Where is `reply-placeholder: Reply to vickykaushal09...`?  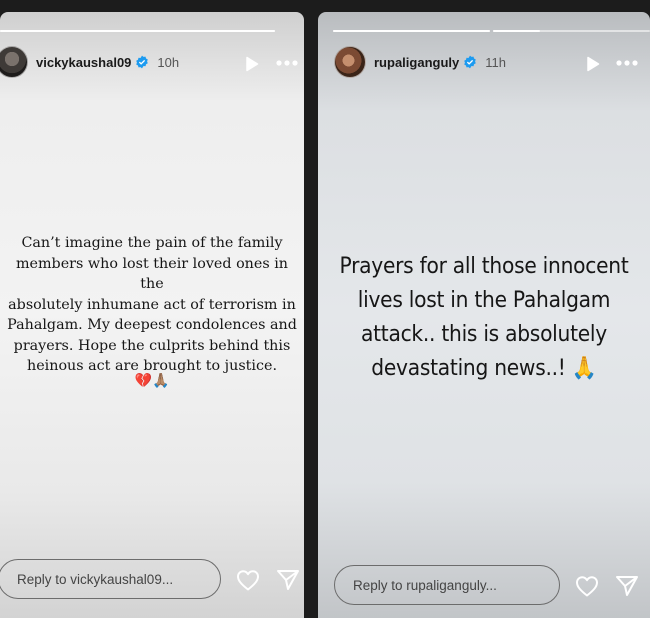 reply-placeholder: Reply to vickykaushal09... is located at coordinates (95, 579).